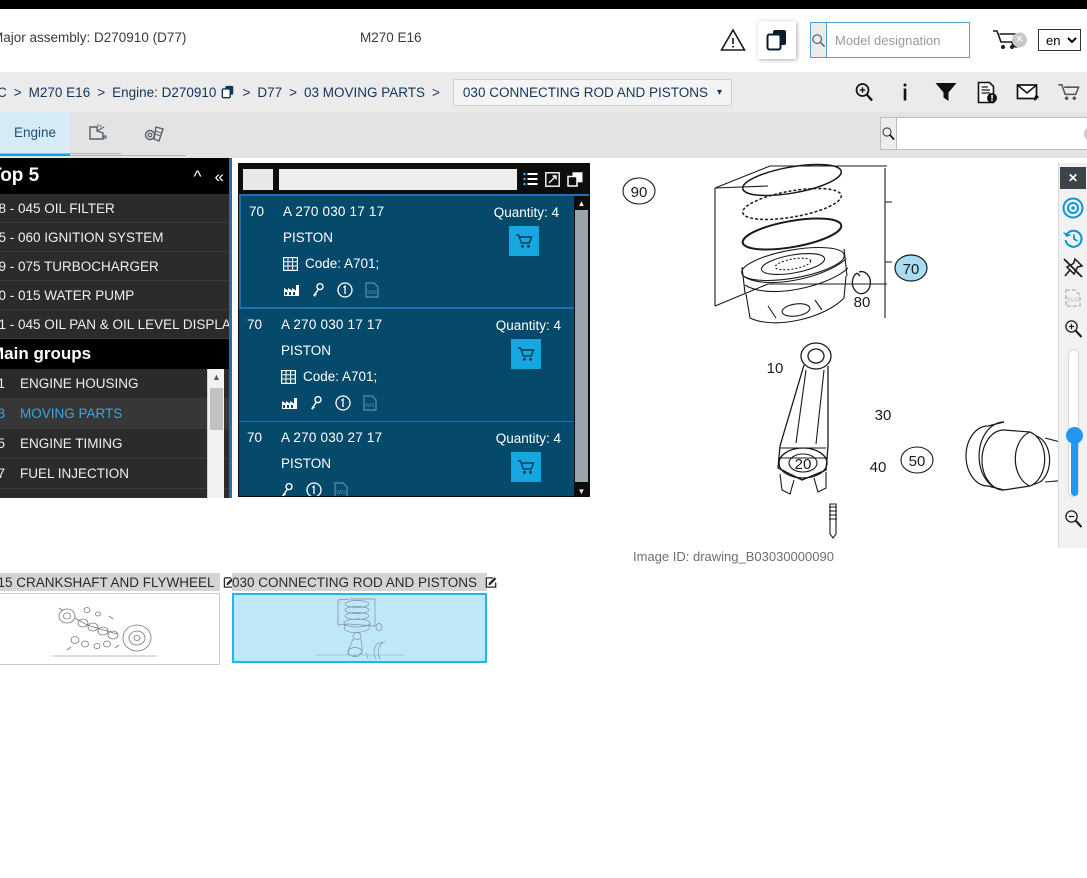 The width and height of the screenshot is (1087, 878). Describe the element at coordinates (905, 92) in the screenshot. I see `info-icon` at that location.